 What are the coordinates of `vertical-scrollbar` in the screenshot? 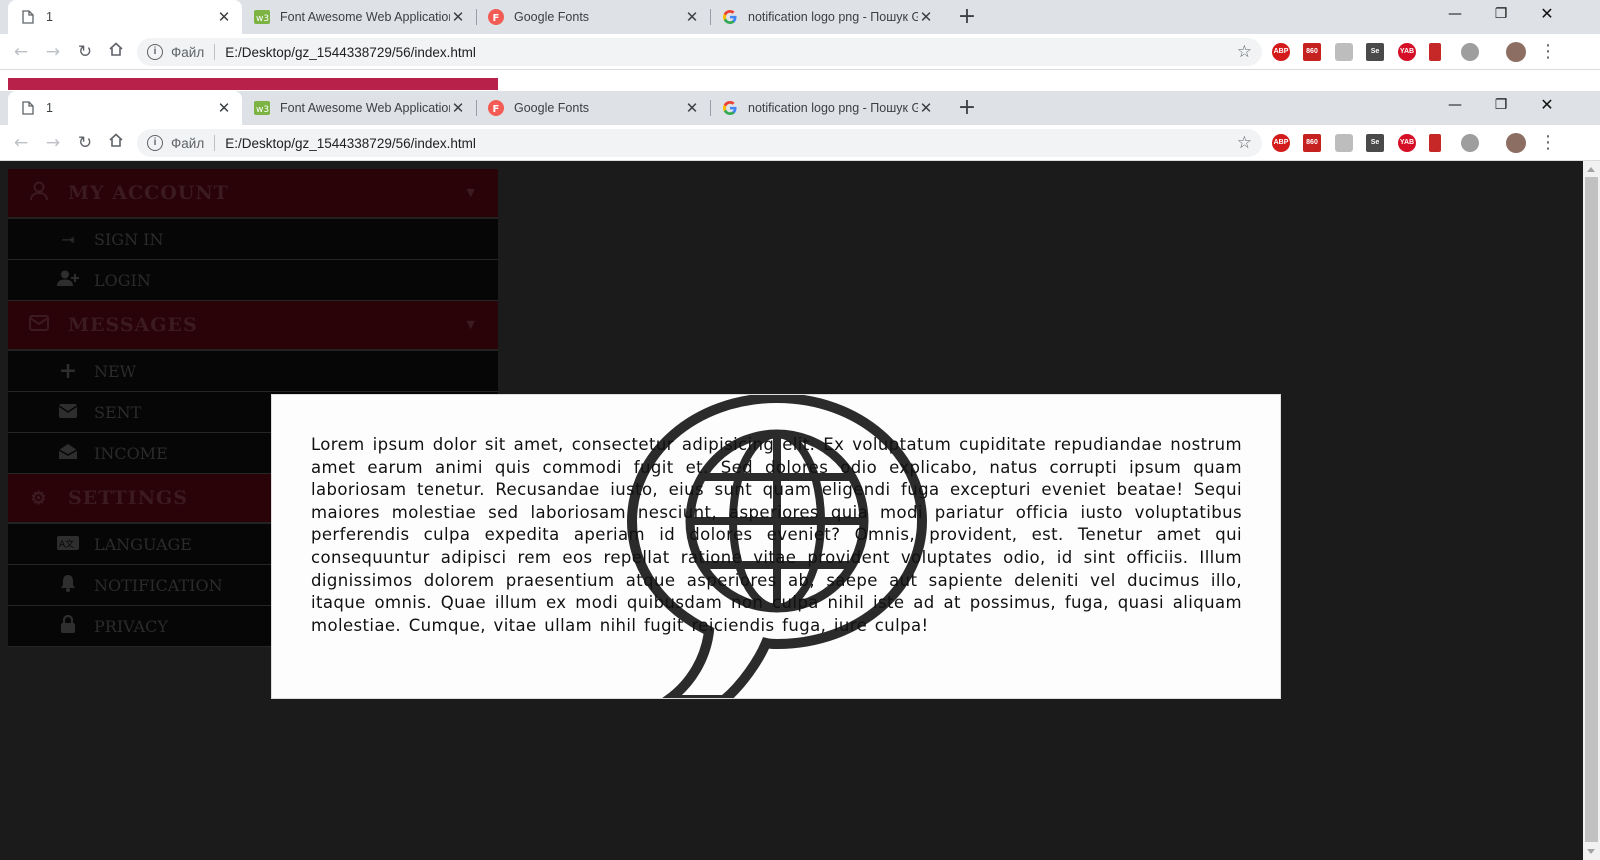 It's located at (1591, 510).